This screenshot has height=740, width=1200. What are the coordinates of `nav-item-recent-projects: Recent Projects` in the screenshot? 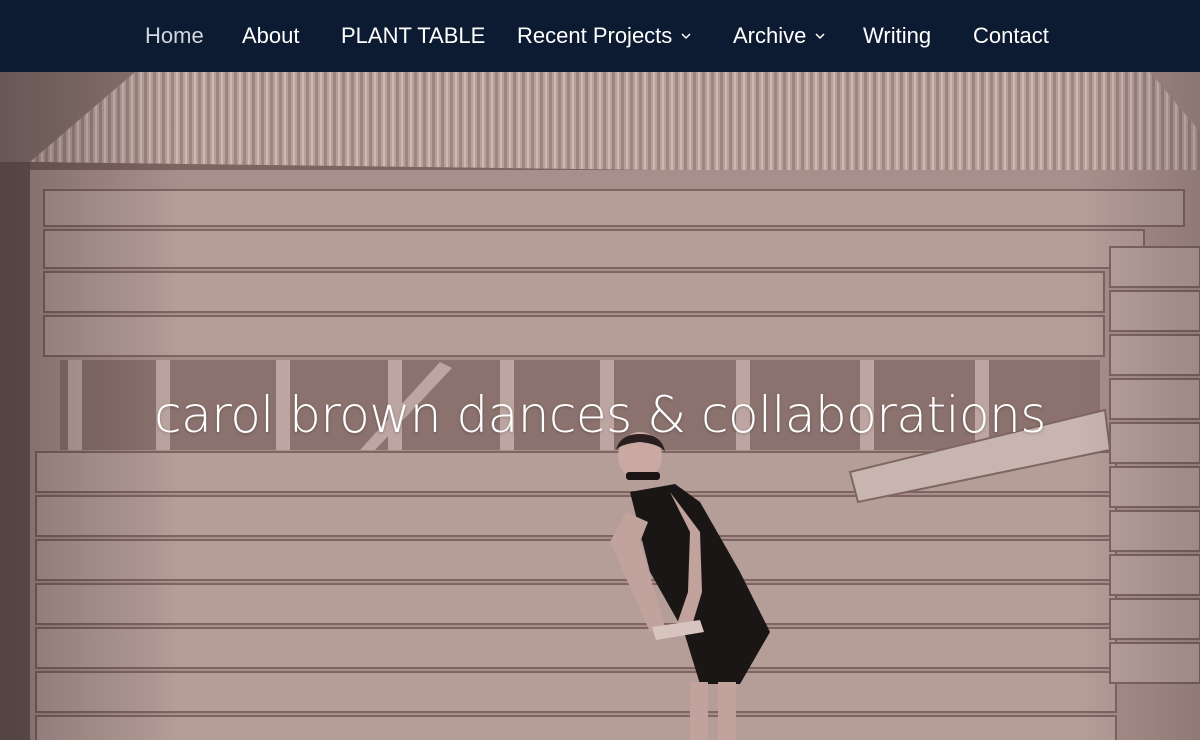 It's located at (605, 36).